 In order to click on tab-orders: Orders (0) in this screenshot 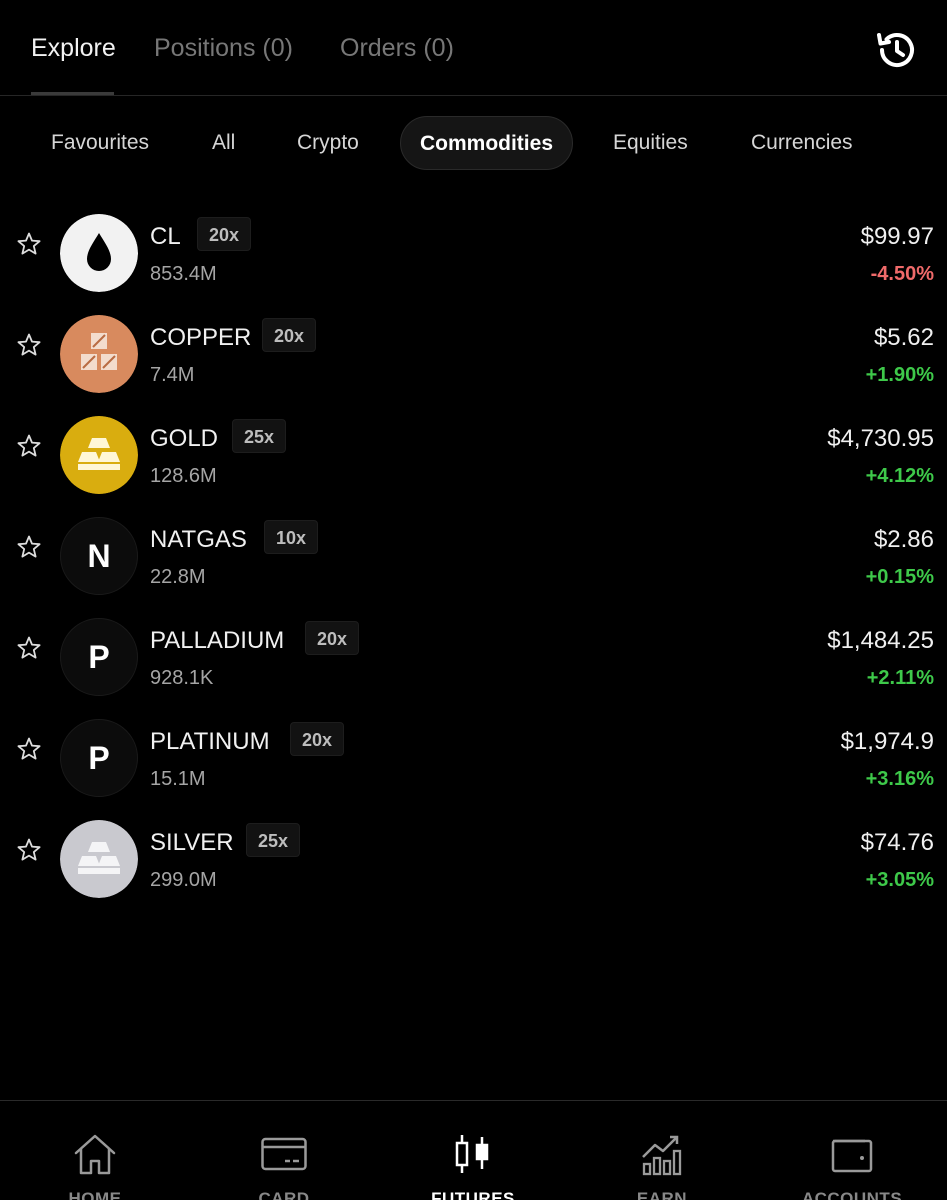, I will do `click(397, 48)`.